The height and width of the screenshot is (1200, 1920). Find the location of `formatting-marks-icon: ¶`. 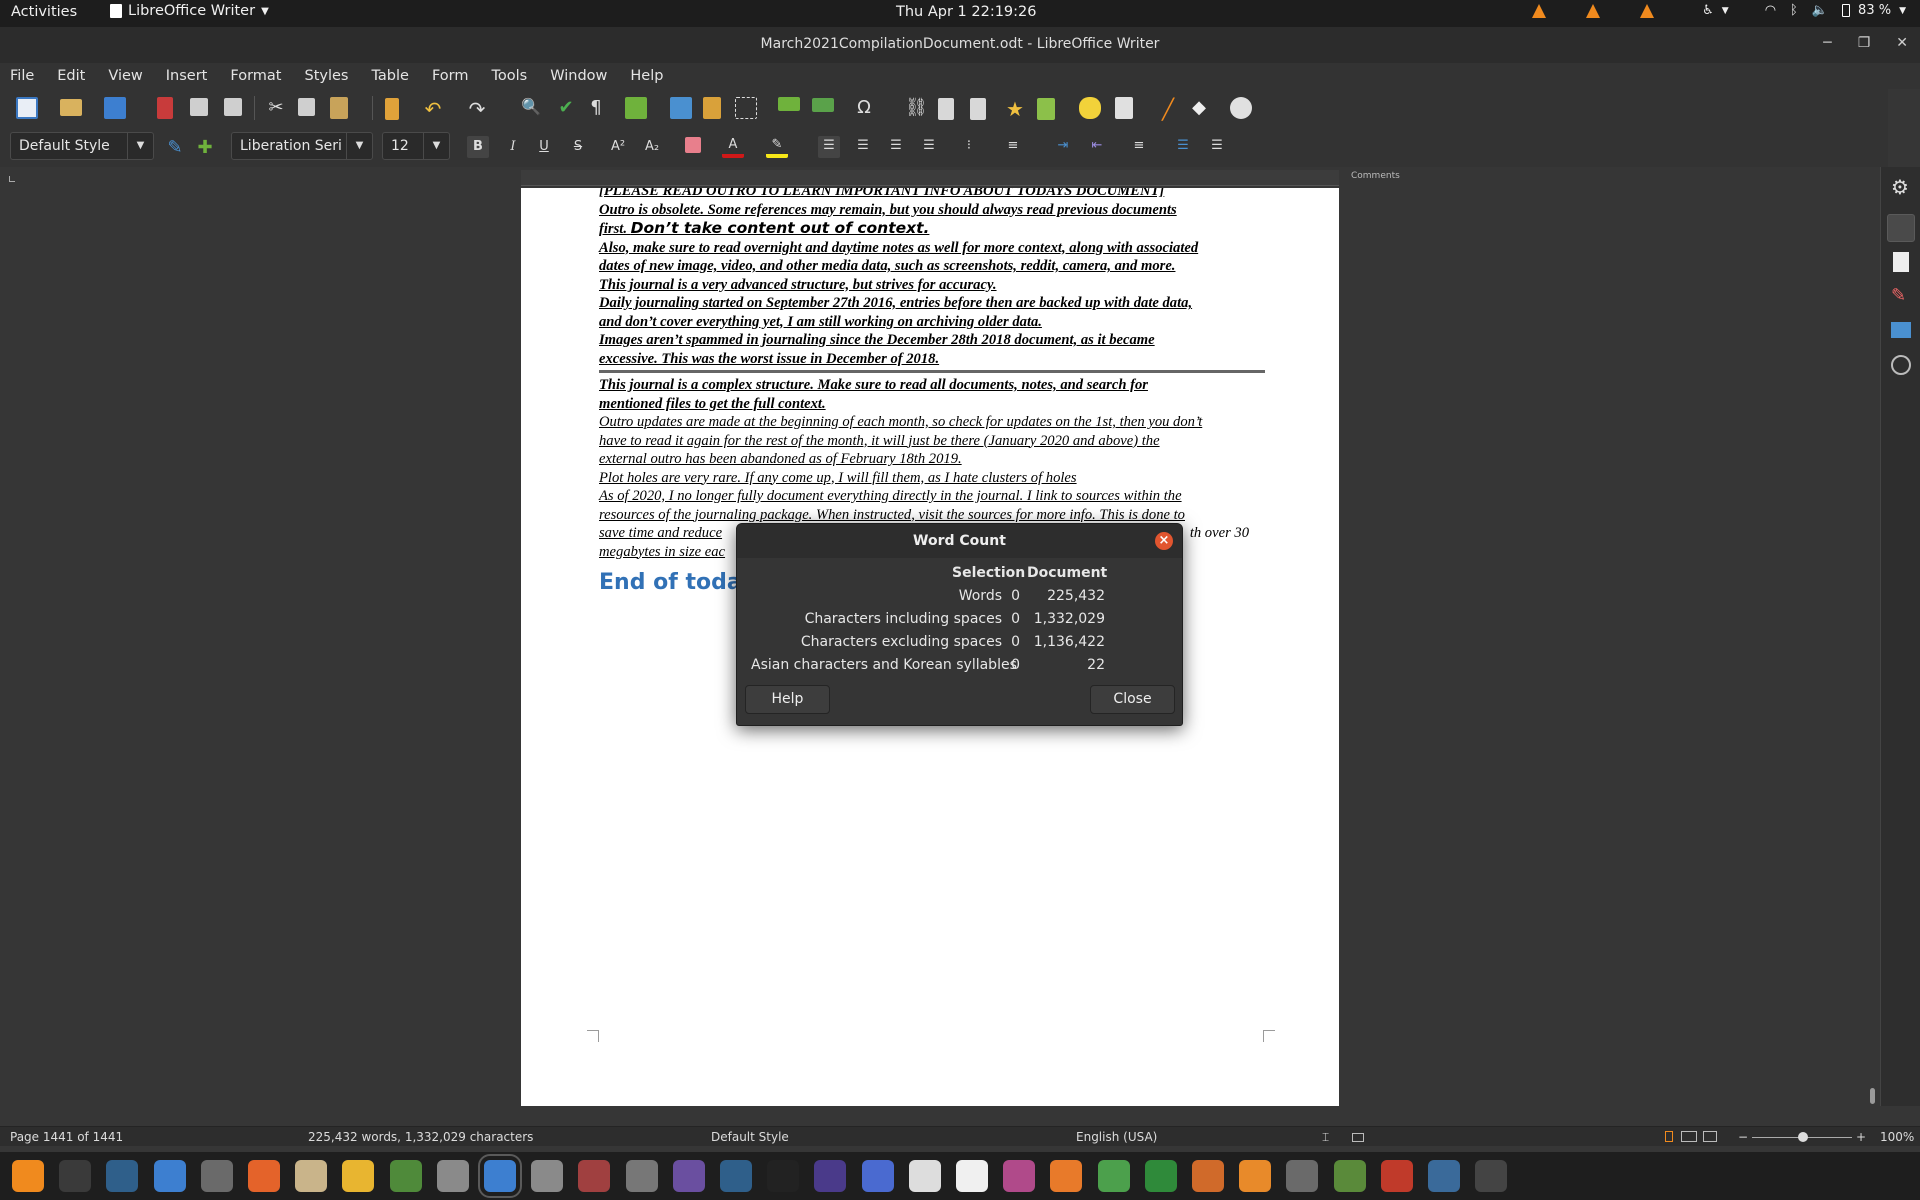

formatting-marks-icon: ¶ is located at coordinates (596, 108).